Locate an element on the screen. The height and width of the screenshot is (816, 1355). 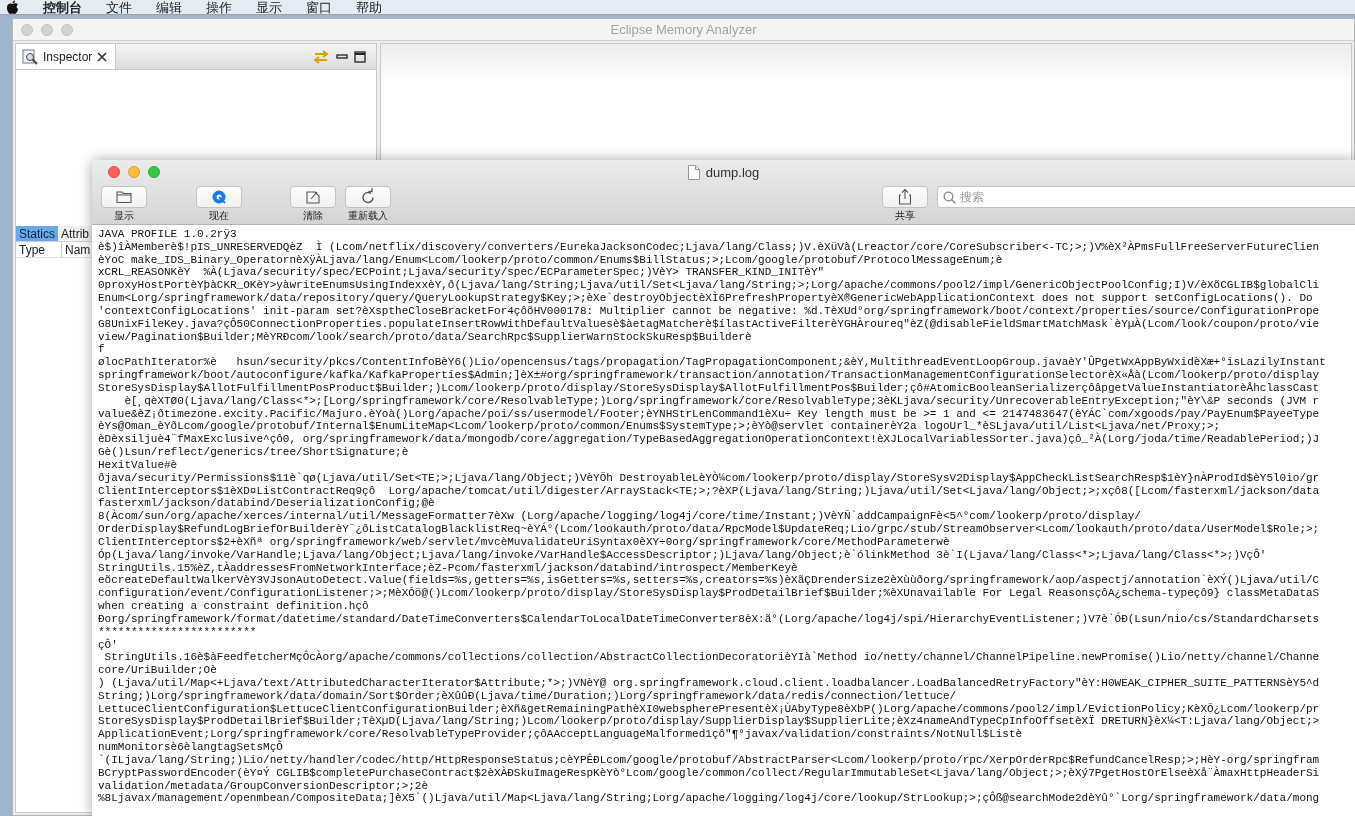
log-line: BCryptPasswordEncoder(èY¤Ý CGLIB$completePurchaseContract$2èXÀÐSkuImageRespKèYò°Lcom/google/common/collect/RegularImmutableSet<Ljava/lang/Object;>;èXý7PgetHostOrElseèXå¨ÀmaxHttpHeaderSi is located at coordinates (709, 773).